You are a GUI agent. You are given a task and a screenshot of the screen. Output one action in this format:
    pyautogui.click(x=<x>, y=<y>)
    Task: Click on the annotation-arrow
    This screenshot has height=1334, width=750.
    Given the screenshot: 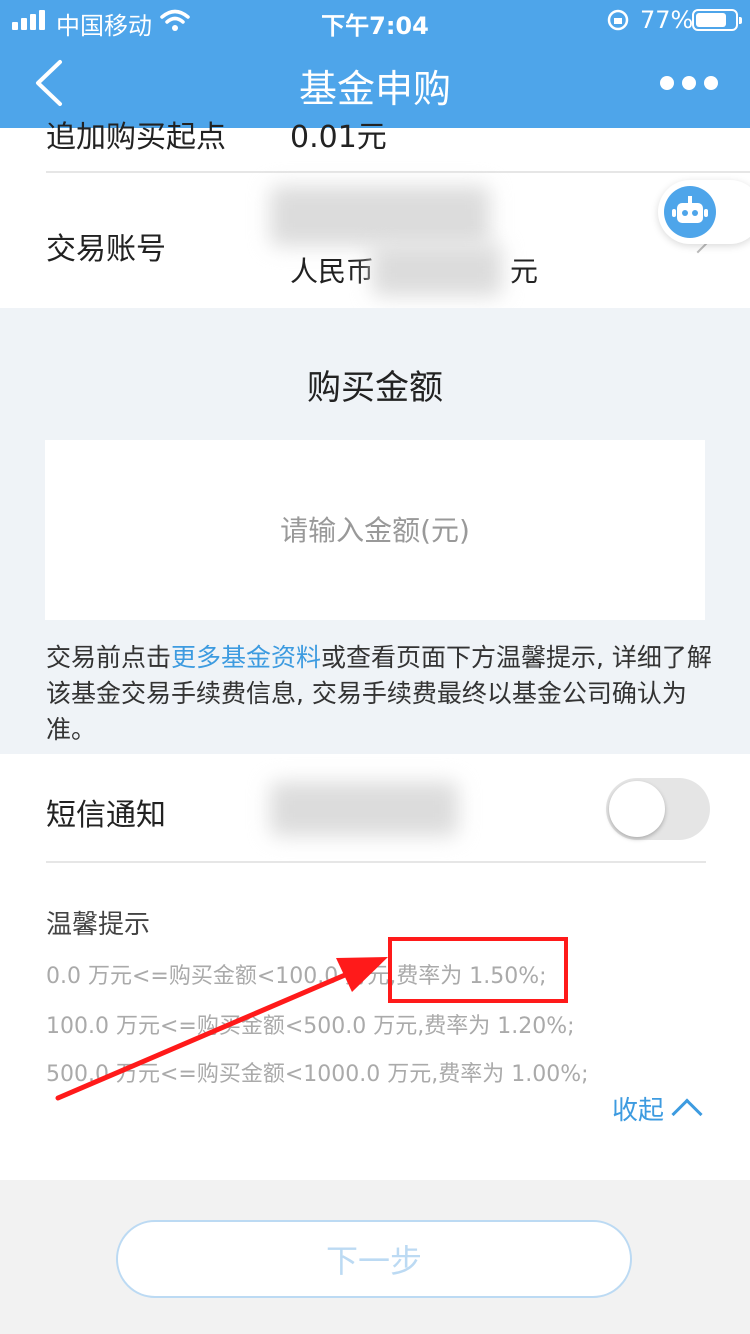 What is the action you would take?
    pyautogui.click(x=221, y=1029)
    